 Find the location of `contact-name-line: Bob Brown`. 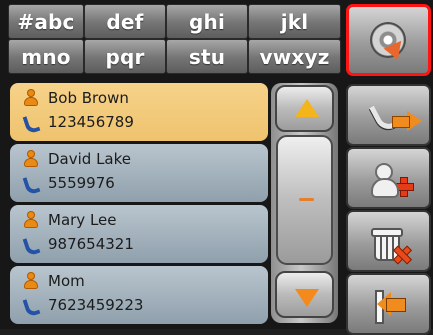

contact-name-line: Bob Brown is located at coordinates (75, 98).